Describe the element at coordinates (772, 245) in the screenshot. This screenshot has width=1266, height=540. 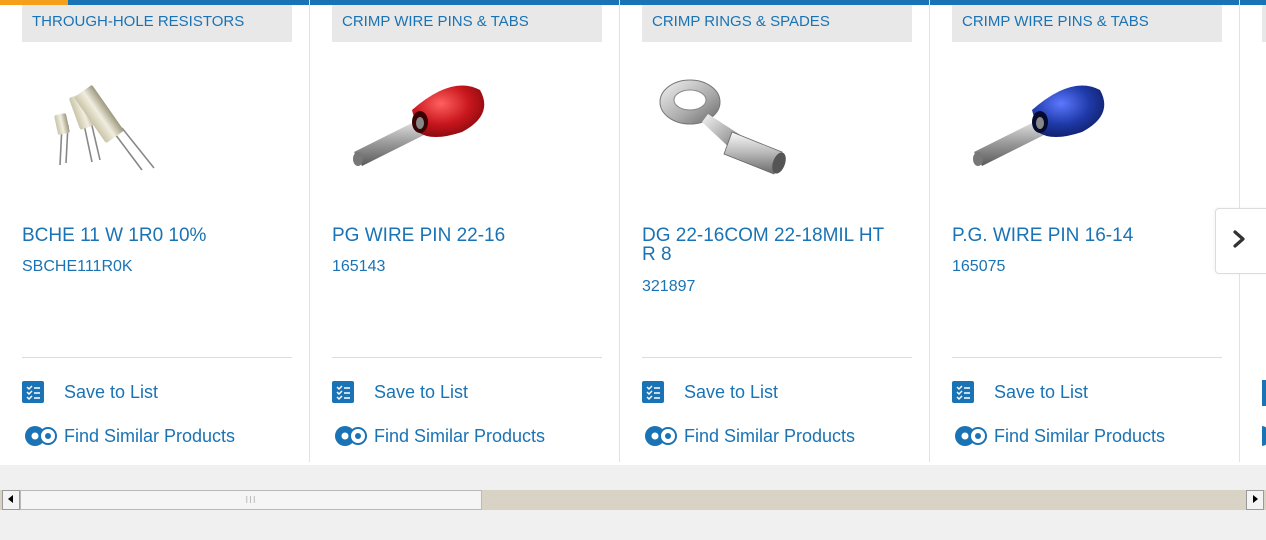
I see `product-title-link: DG 22-16COM 22-18MIL HT R 8` at that location.